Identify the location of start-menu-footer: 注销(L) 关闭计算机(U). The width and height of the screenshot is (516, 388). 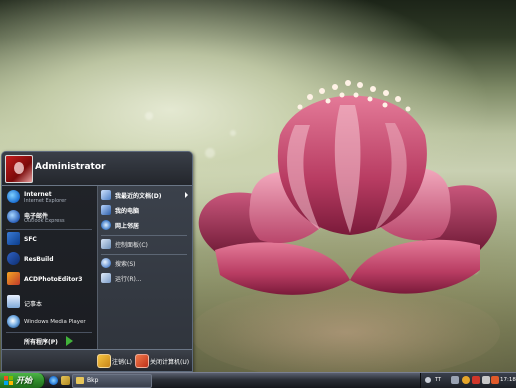
(97, 360).